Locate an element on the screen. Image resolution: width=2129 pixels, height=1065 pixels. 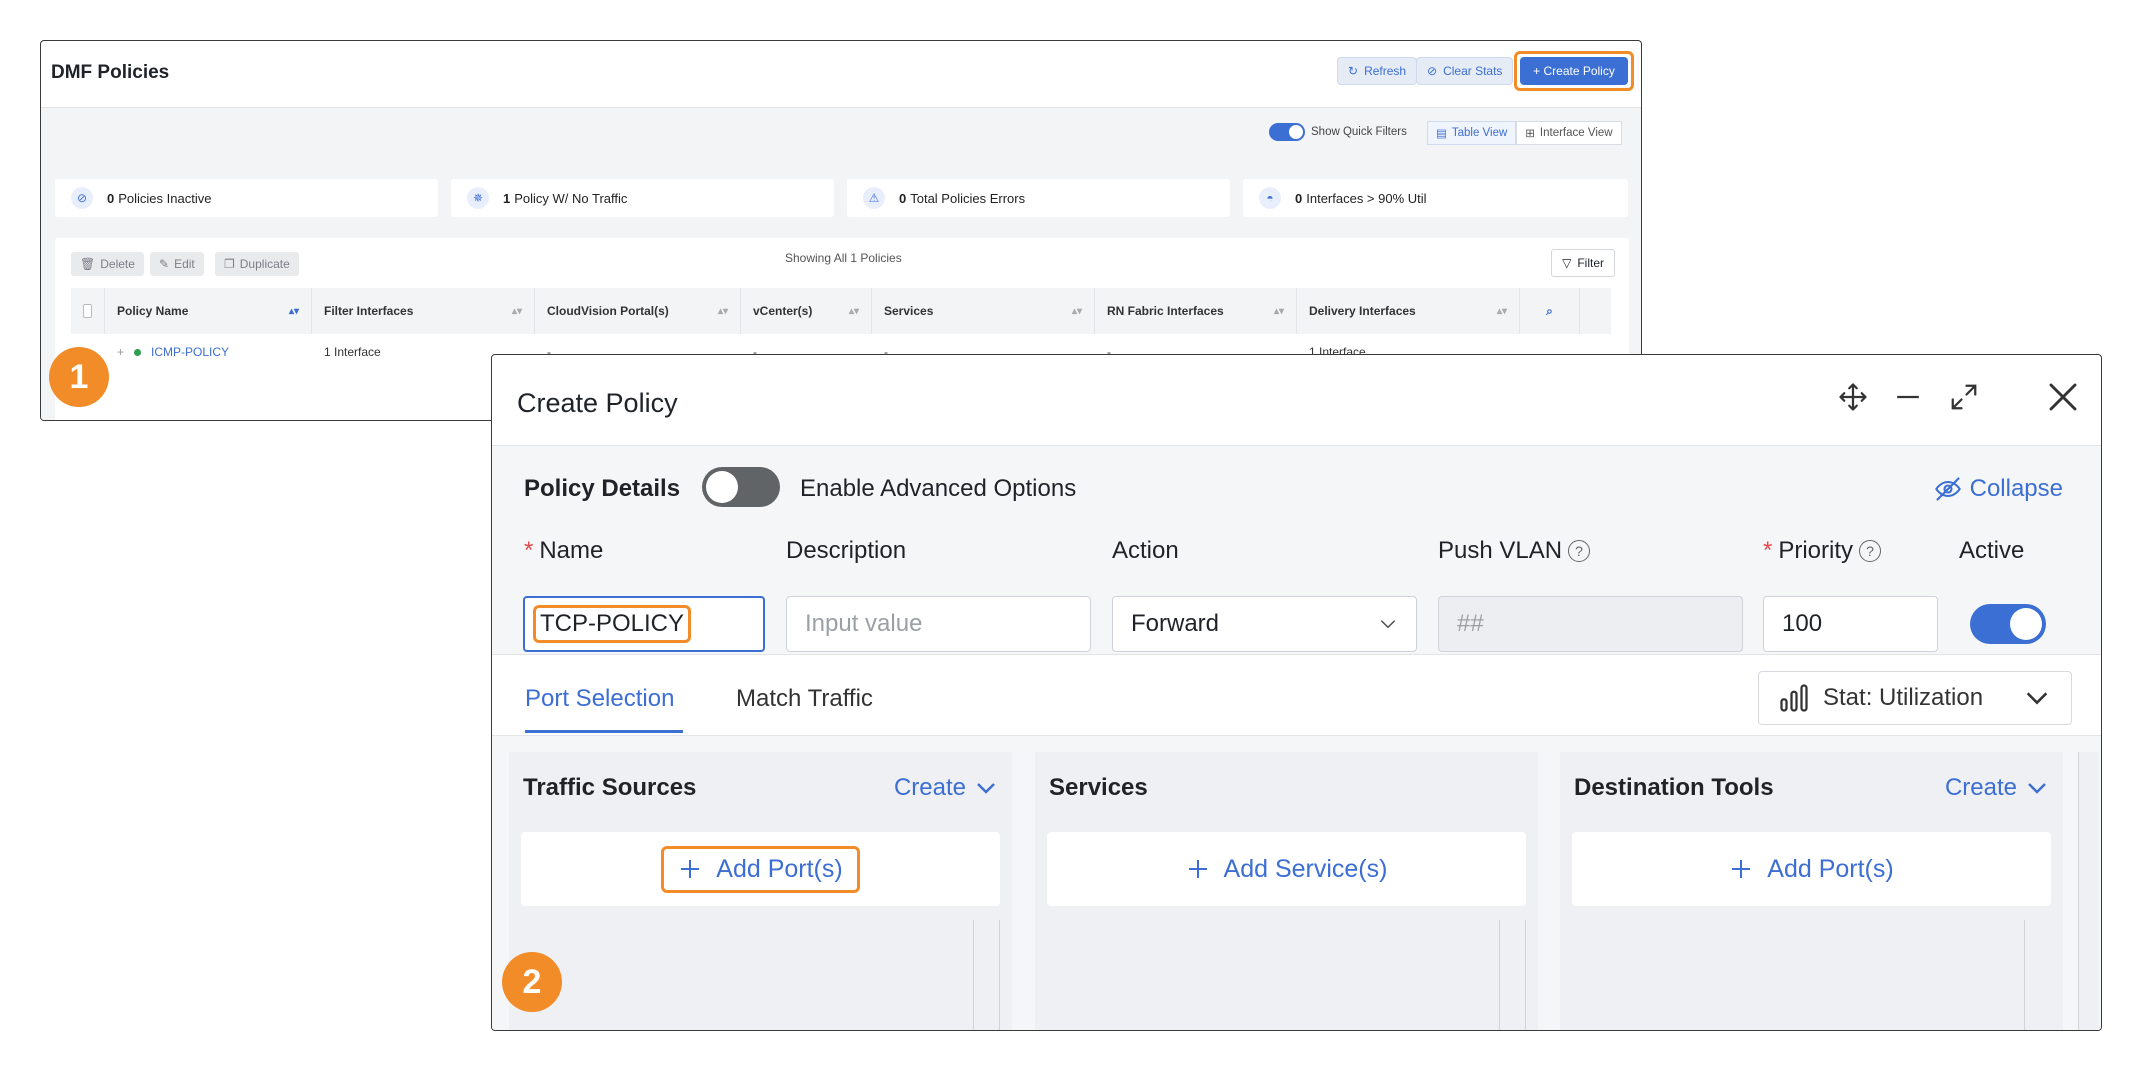
col-rn-fabric: RN Fabric Interfaces ▴▾ is located at coordinates (1196, 311).